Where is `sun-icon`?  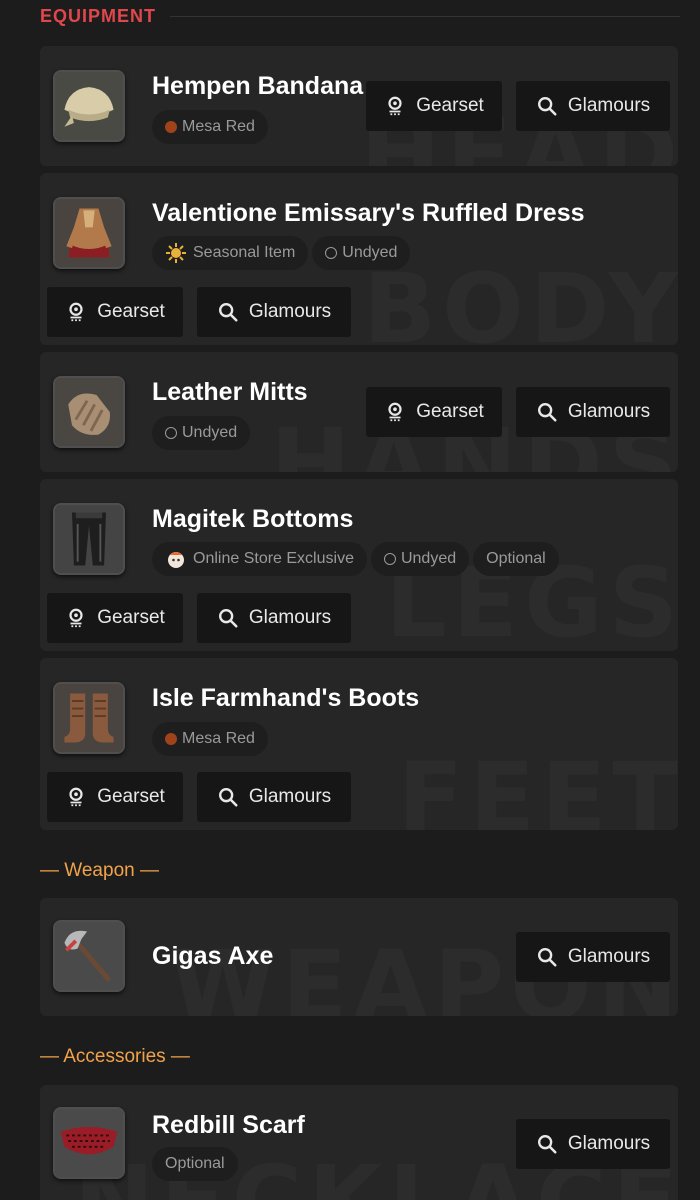
sun-icon is located at coordinates (176, 253).